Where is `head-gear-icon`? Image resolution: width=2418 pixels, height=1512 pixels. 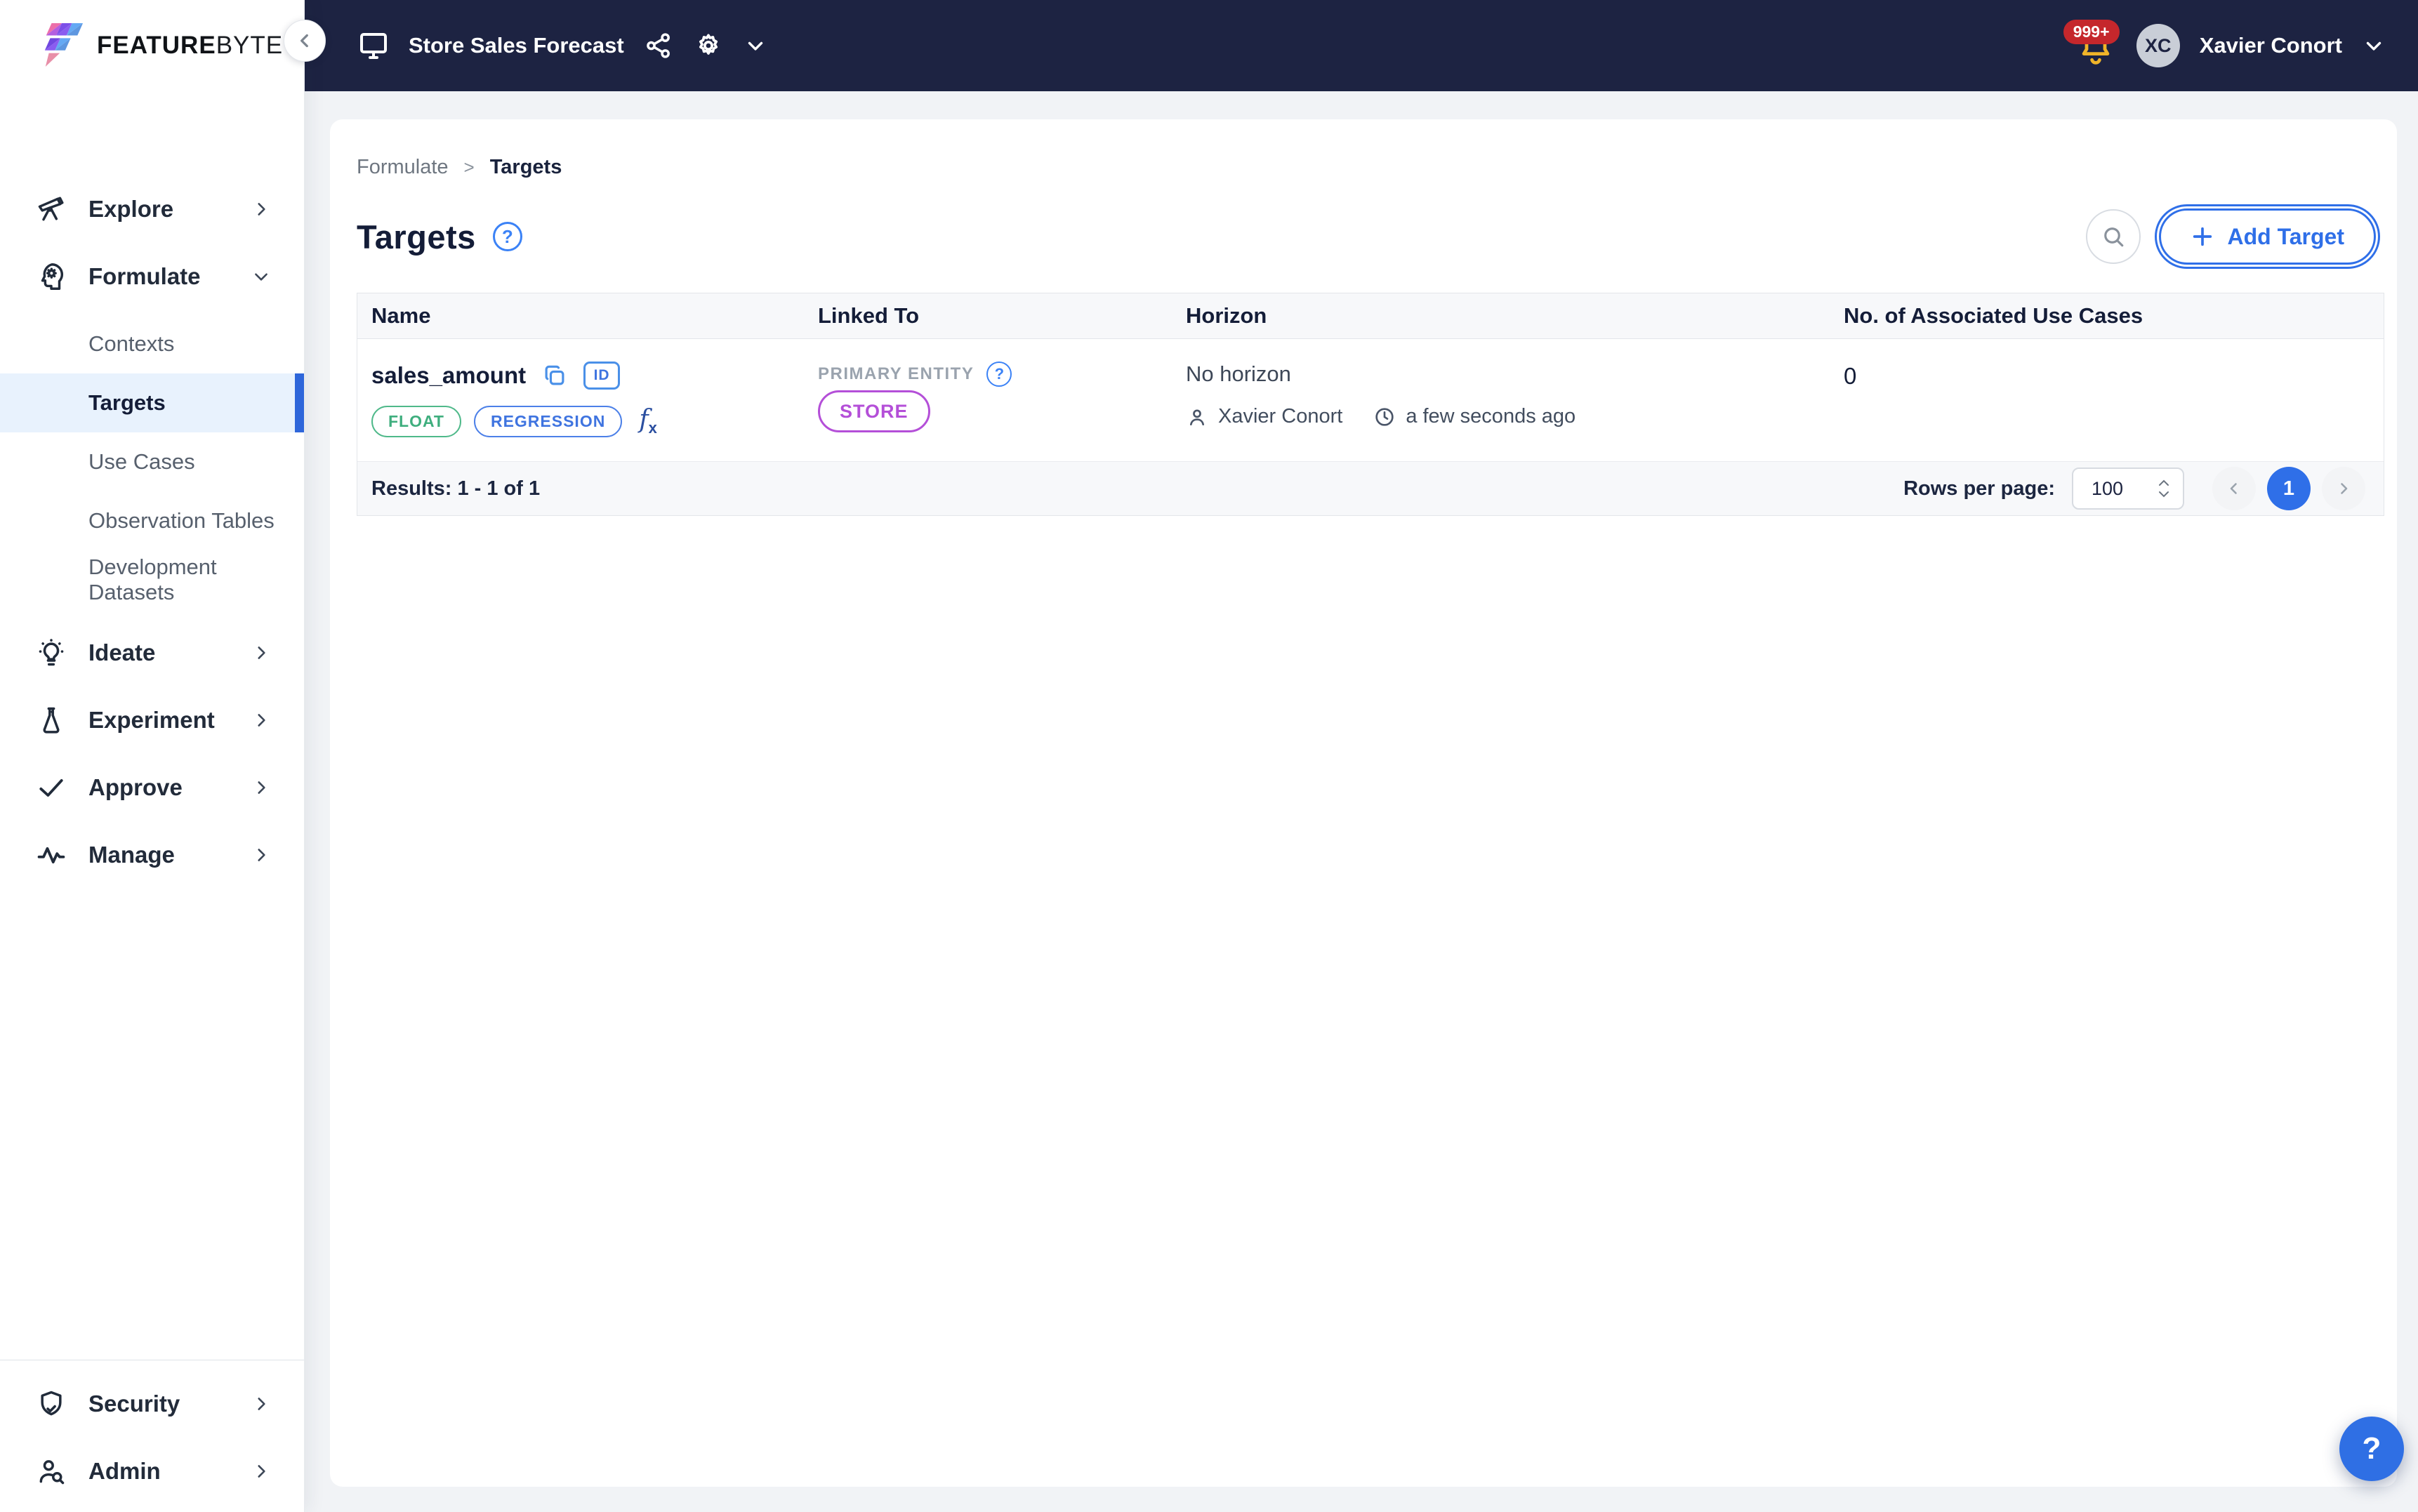 head-gear-icon is located at coordinates (51, 276).